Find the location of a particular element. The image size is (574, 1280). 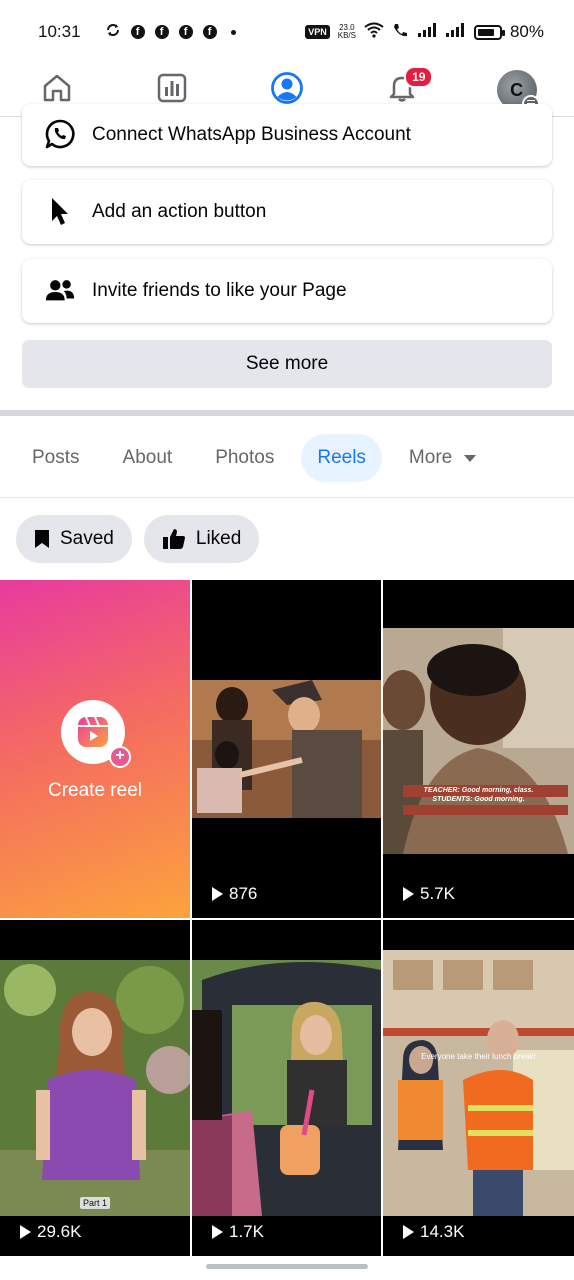

section-divider is located at coordinates (287, 413).